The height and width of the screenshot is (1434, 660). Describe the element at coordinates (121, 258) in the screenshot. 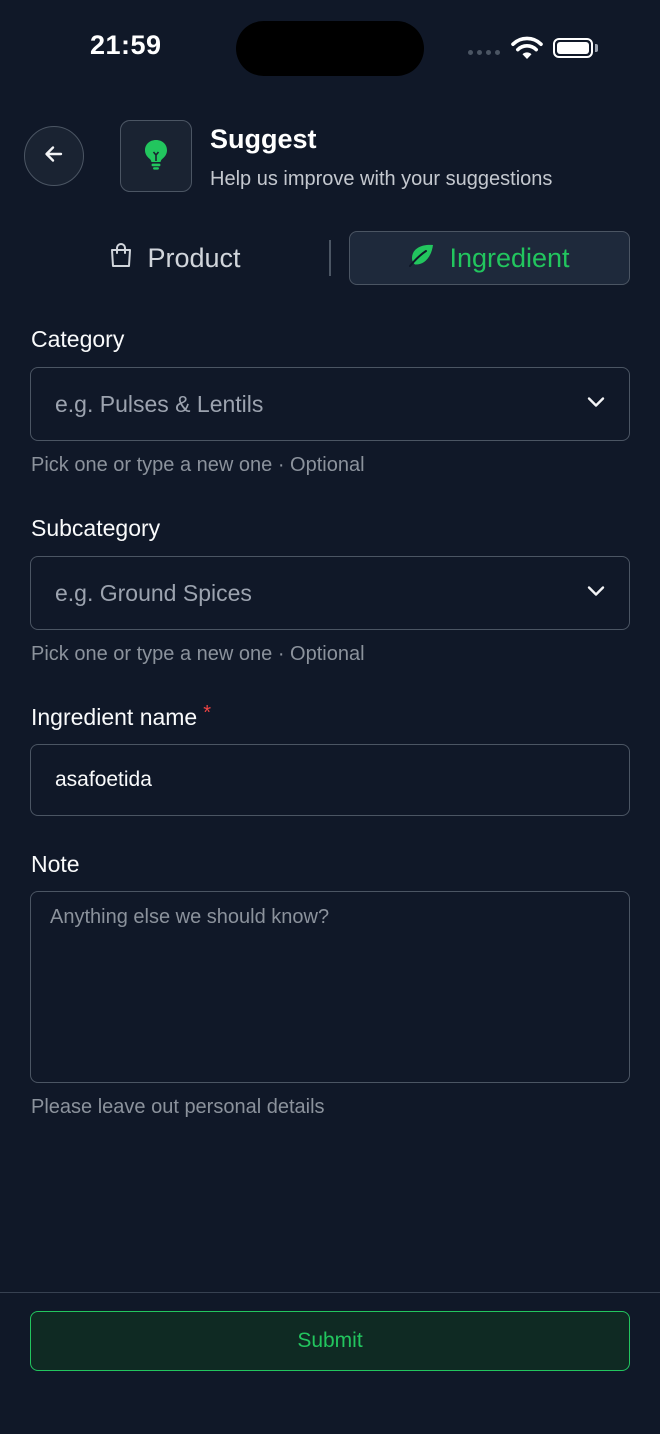

I see `shopping-bag-icon` at that location.